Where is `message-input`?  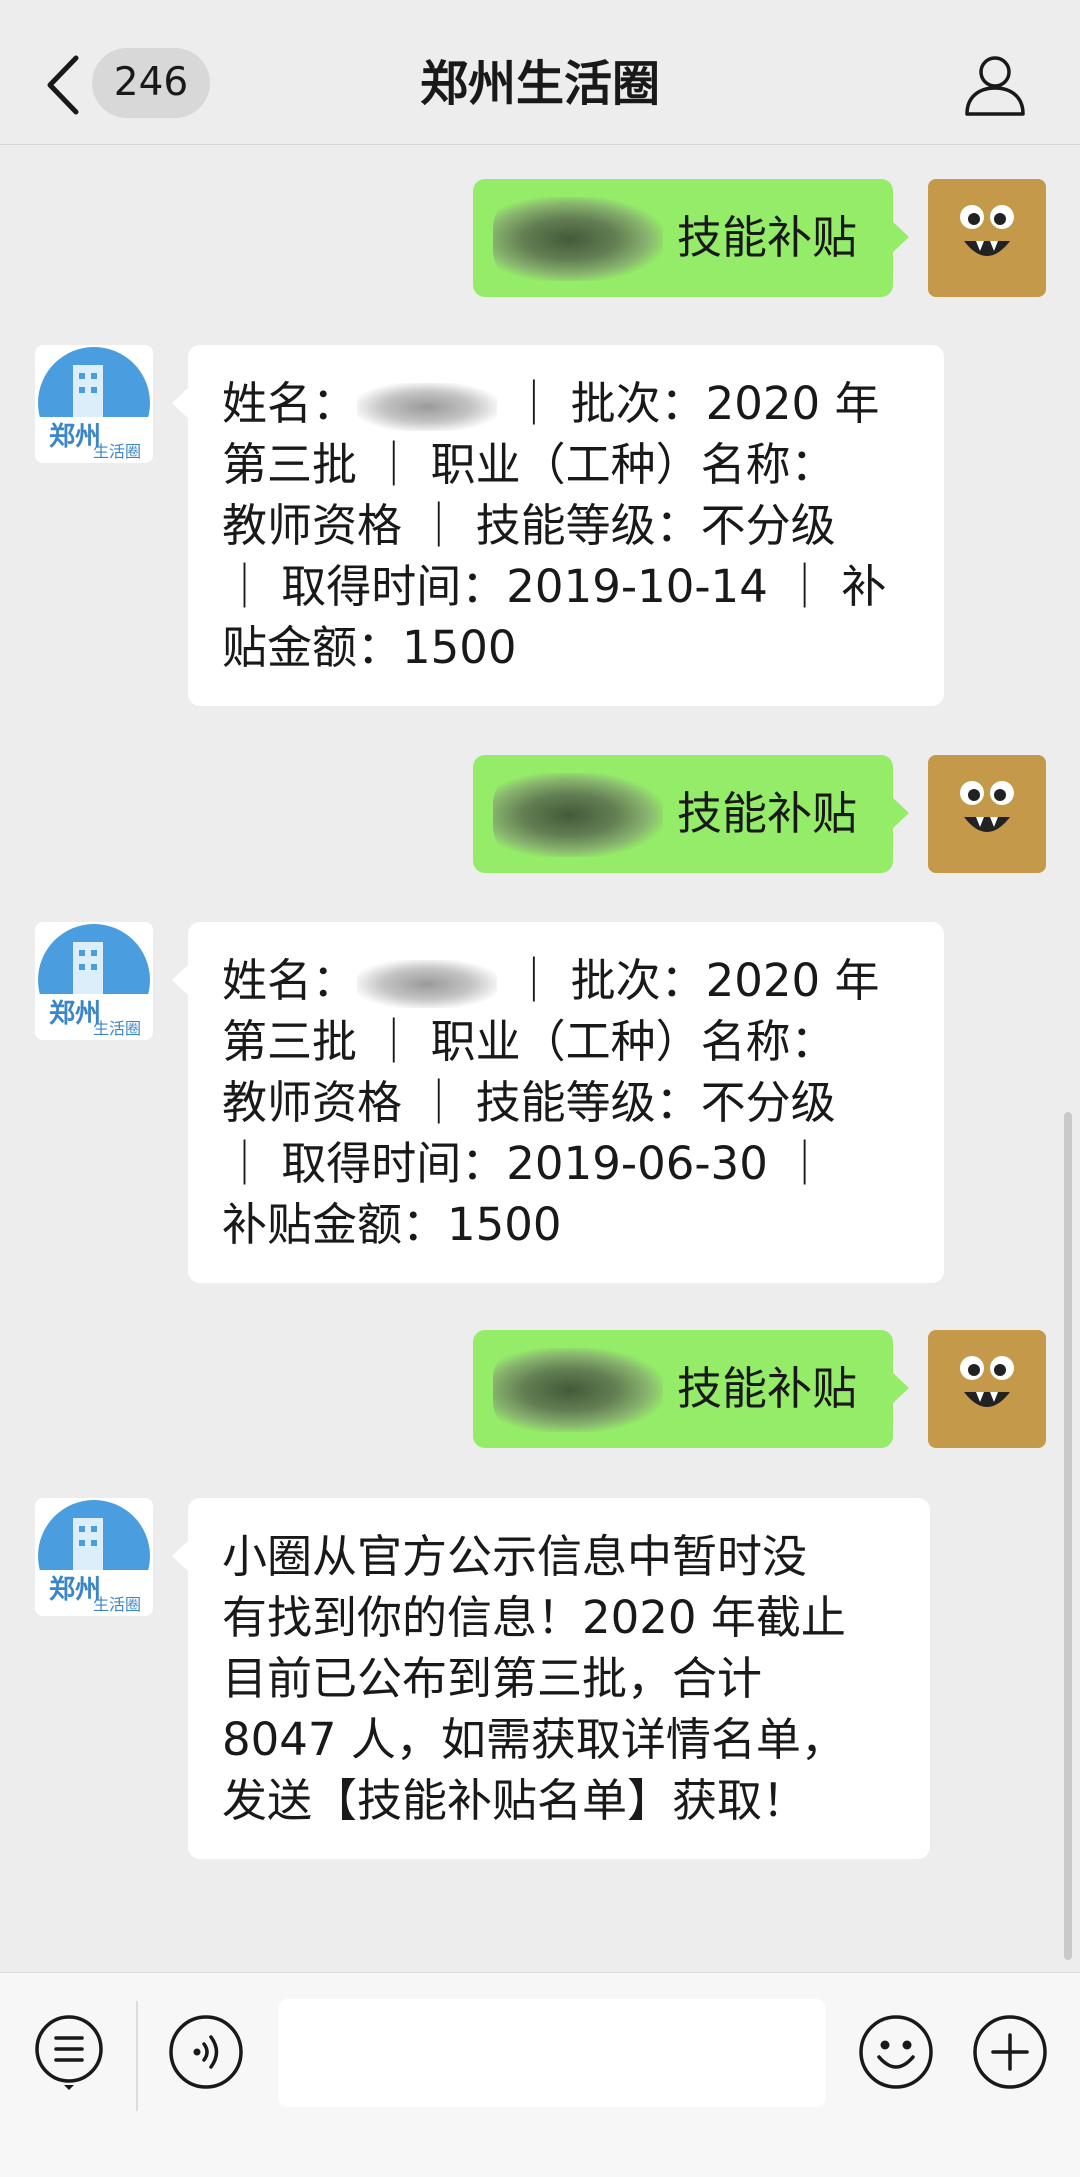
message-input is located at coordinates (552, 2053).